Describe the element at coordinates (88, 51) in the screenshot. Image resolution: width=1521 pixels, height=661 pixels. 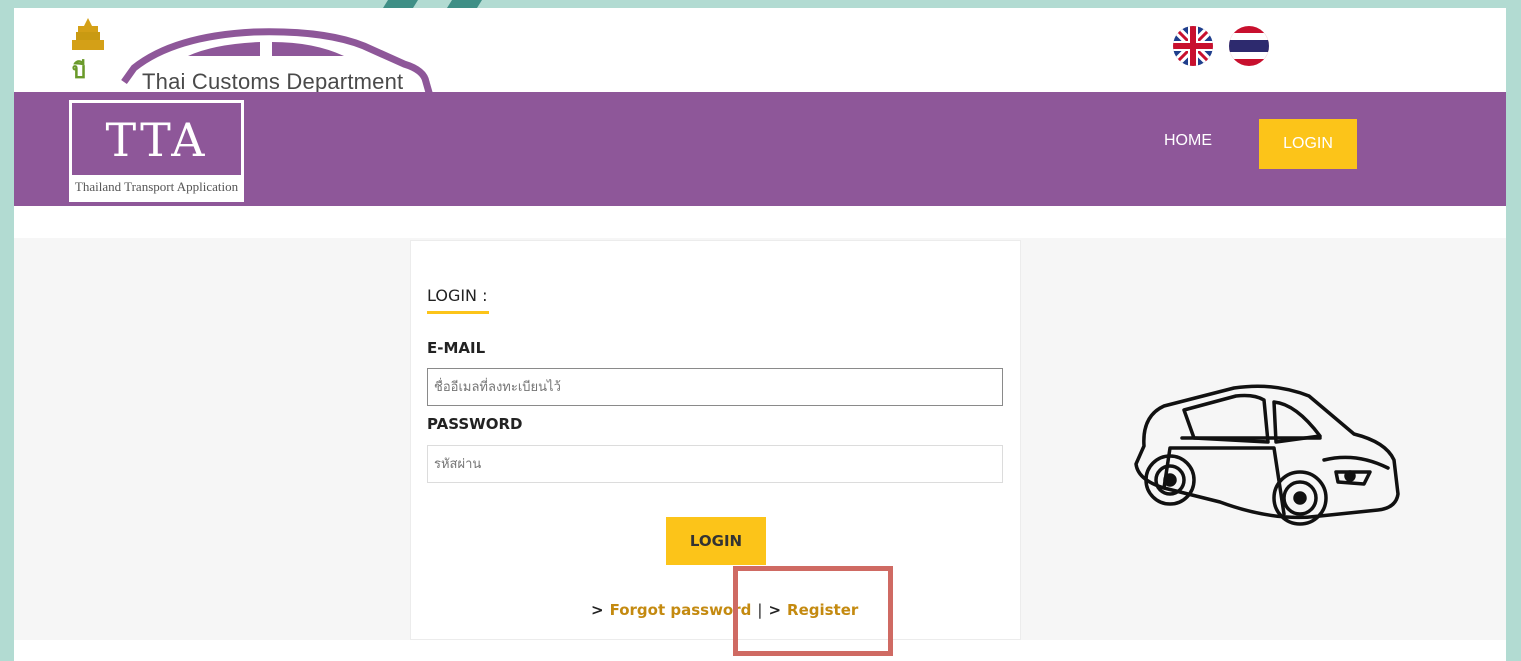
I see `emblem-icon: บี` at that location.